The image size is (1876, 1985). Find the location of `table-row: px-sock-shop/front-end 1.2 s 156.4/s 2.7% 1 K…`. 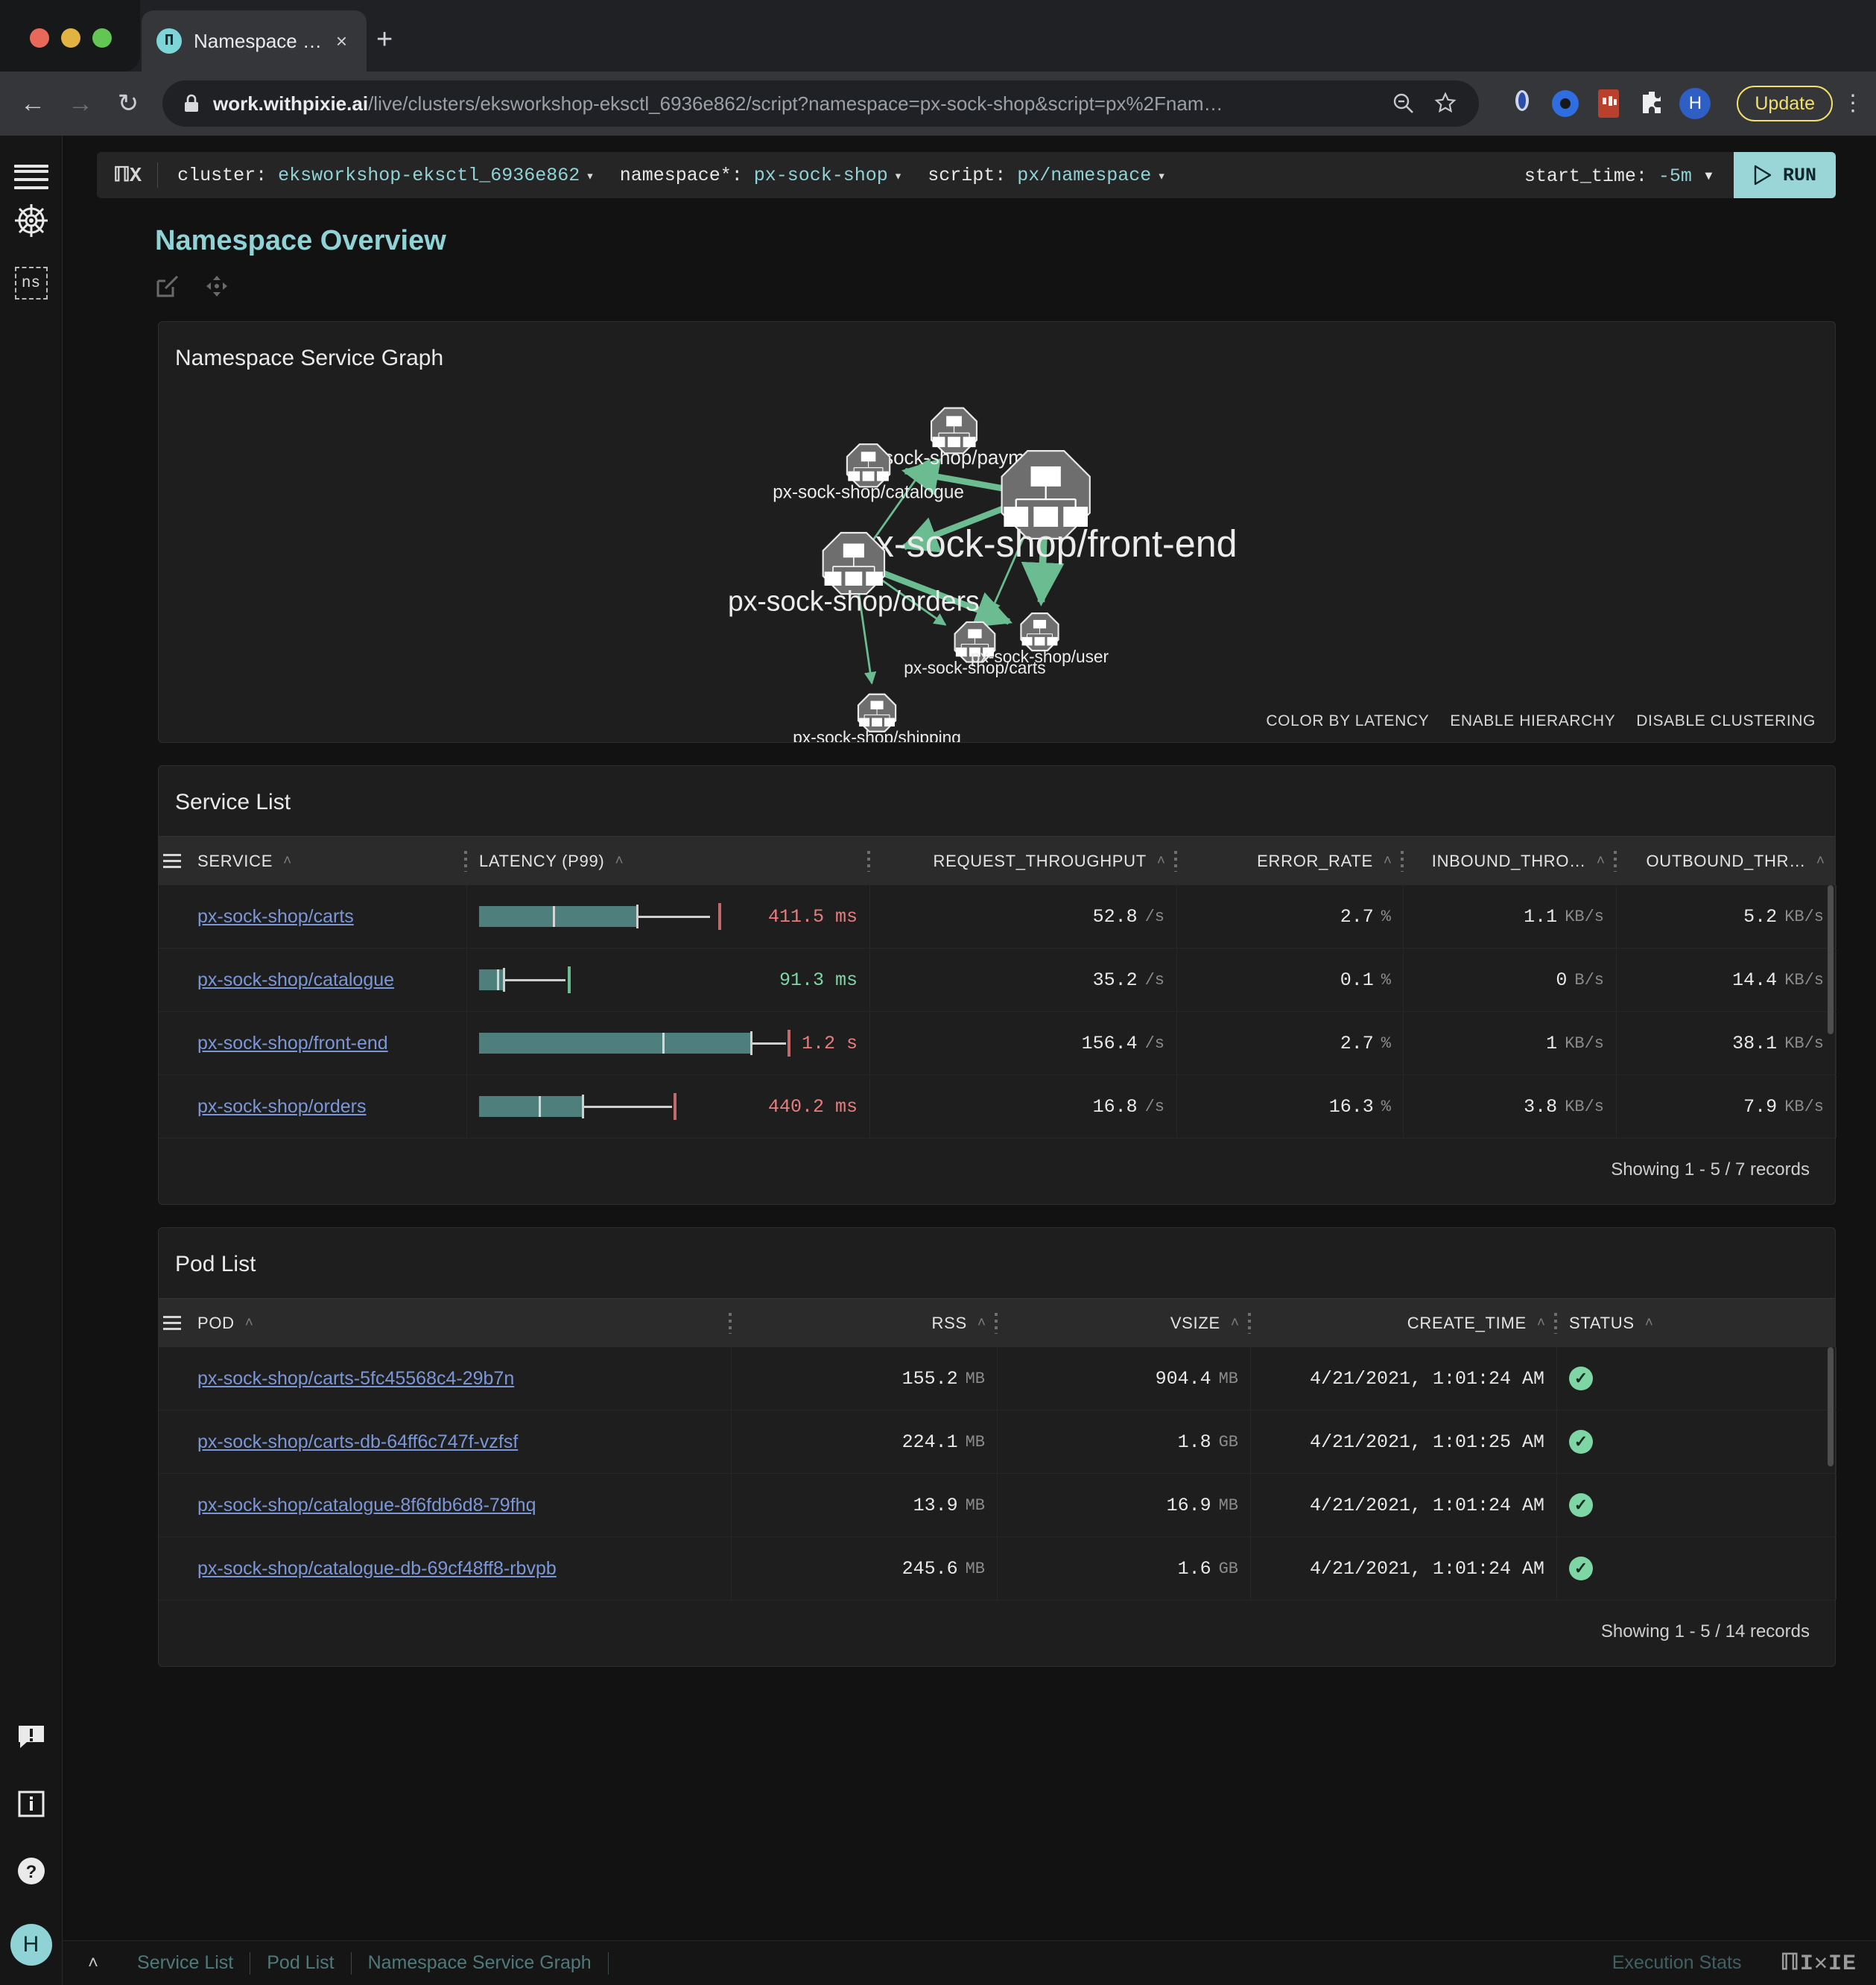

table-row: px-sock-shop/front-end 1.2 s 156.4/s 2.7% 1 K… is located at coordinates (998, 1043).